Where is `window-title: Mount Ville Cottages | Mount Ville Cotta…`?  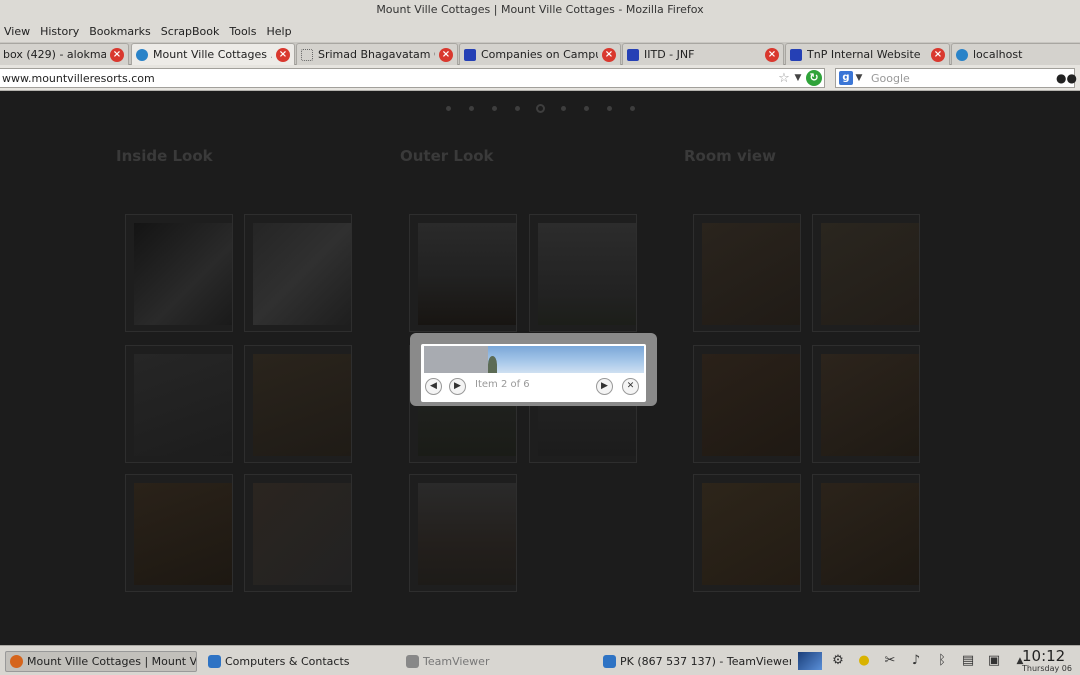
window-title: Mount Ville Cottages | Mount Ville Cotta… is located at coordinates (540, 10).